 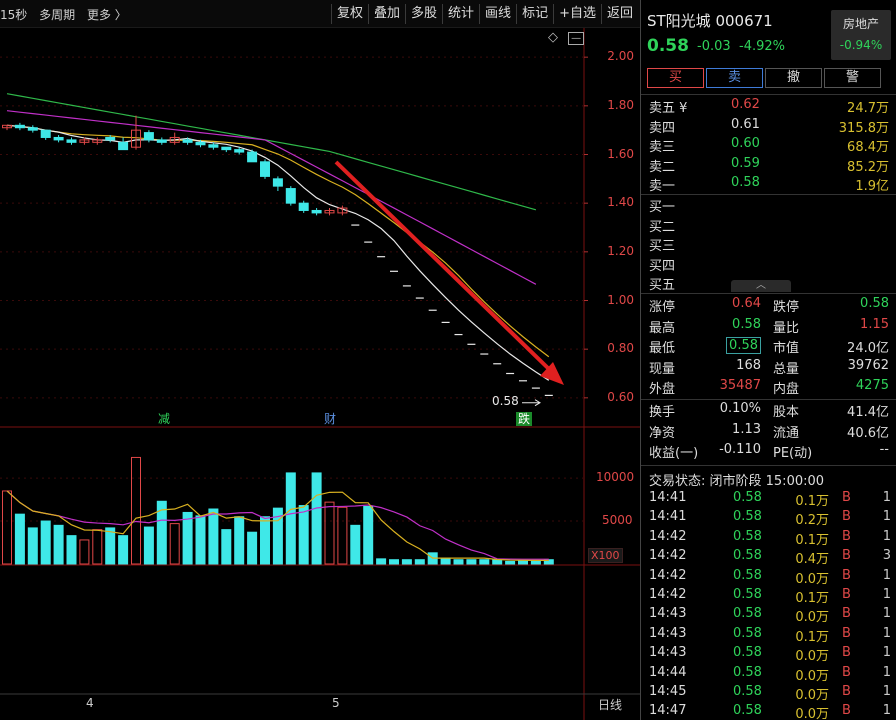 What do you see at coordinates (668, 633) in the screenshot?
I see `tick-time: 14:43` at bounding box center [668, 633].